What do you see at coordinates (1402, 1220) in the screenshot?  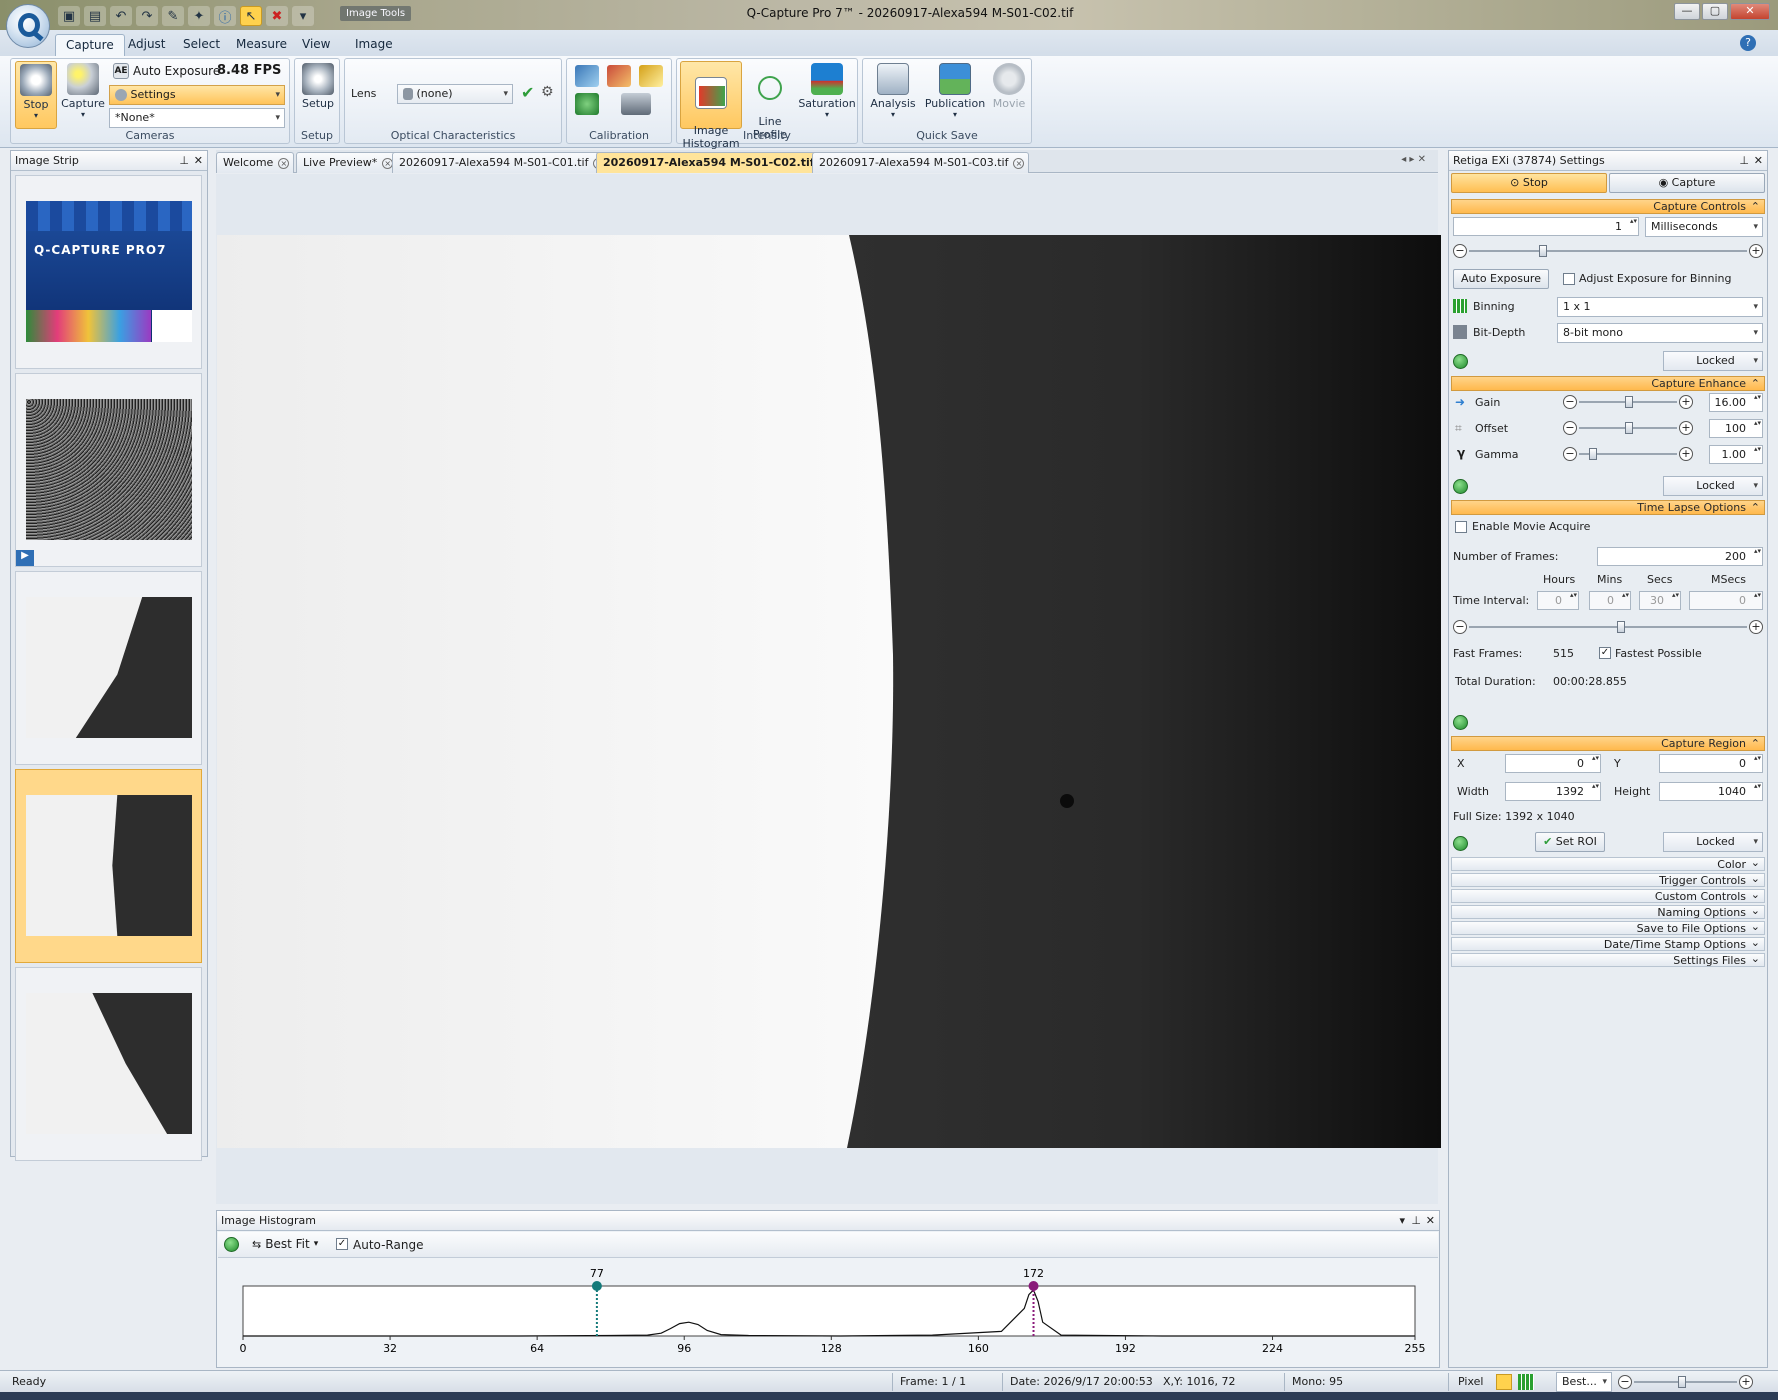 I see `panel-menu-icon: ▾` at bounding box center [1402, 1220].